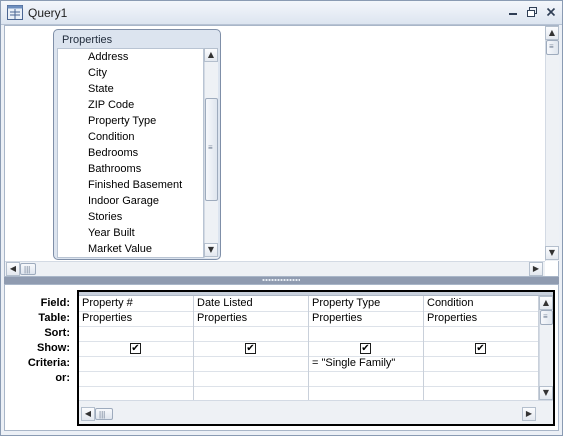 The width and height of the screenshot is (563, 436). I want to click on restore-icon, so click(532, 12).